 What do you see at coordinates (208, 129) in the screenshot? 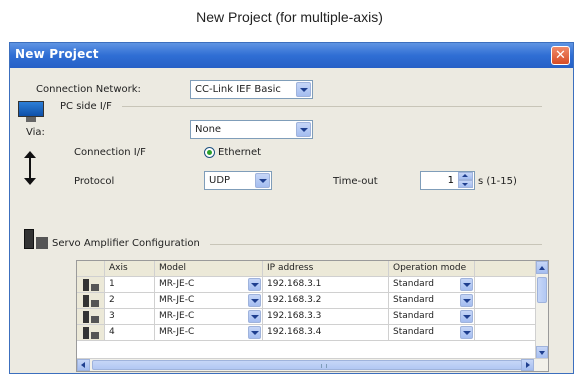
I see `via-value: None` at bounding box center [208, 129].